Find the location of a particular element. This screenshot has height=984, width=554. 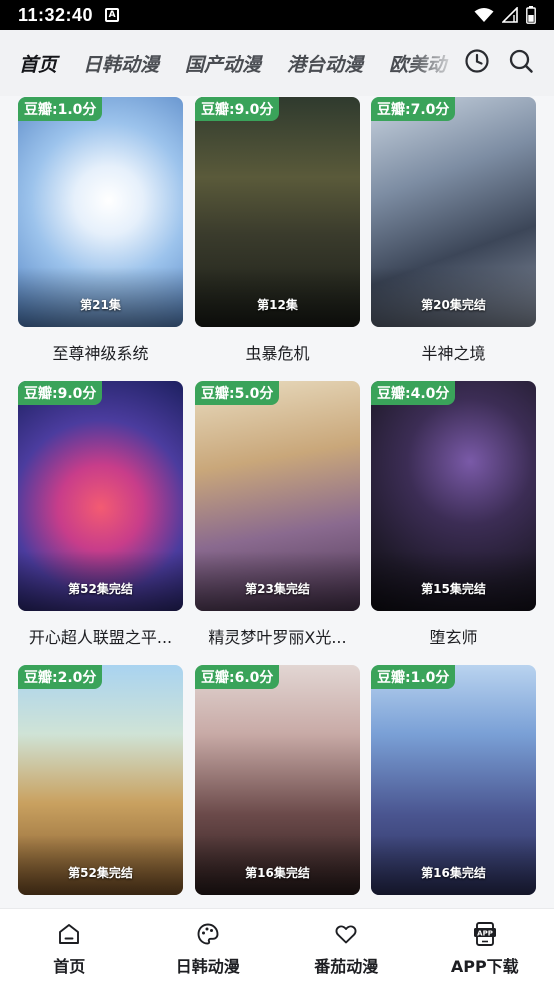

episode-label: 第12集 is located at coordinates (277, 305).